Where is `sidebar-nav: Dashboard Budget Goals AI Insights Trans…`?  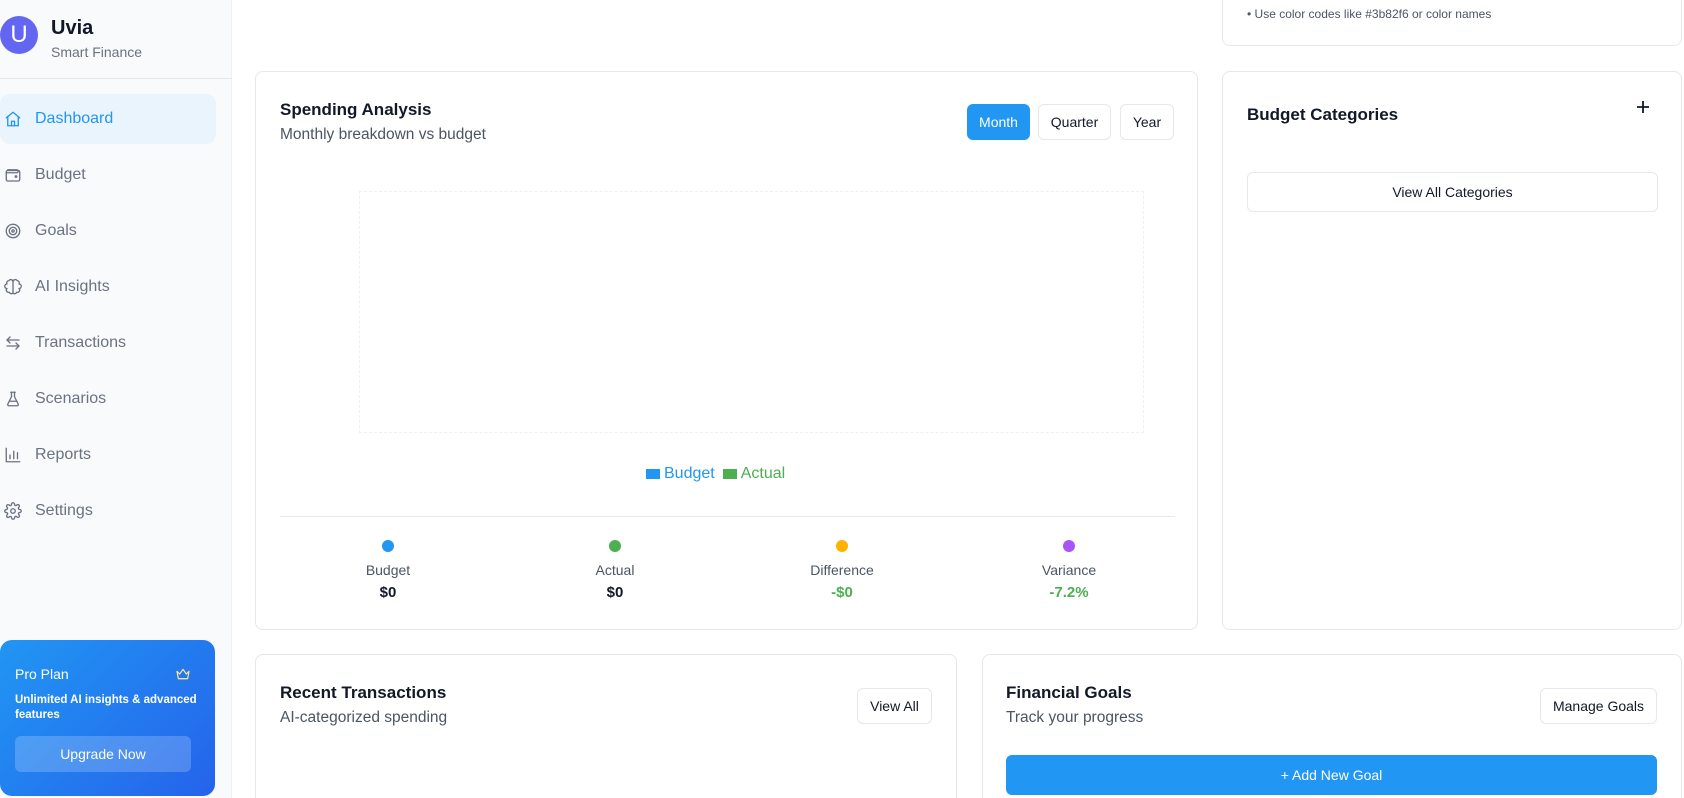 sidebar-nav: Dashboard Budget Goals AI Insights Trans… is located at coordinates (108, 318).